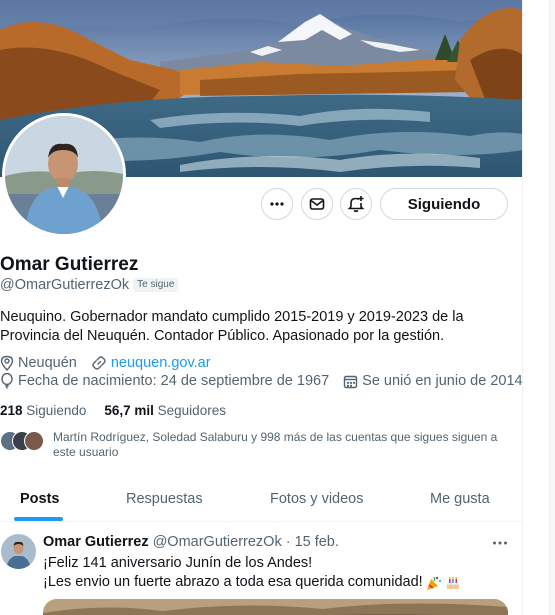  I want to click on following-label: Siguiendo, so click(56, 410).